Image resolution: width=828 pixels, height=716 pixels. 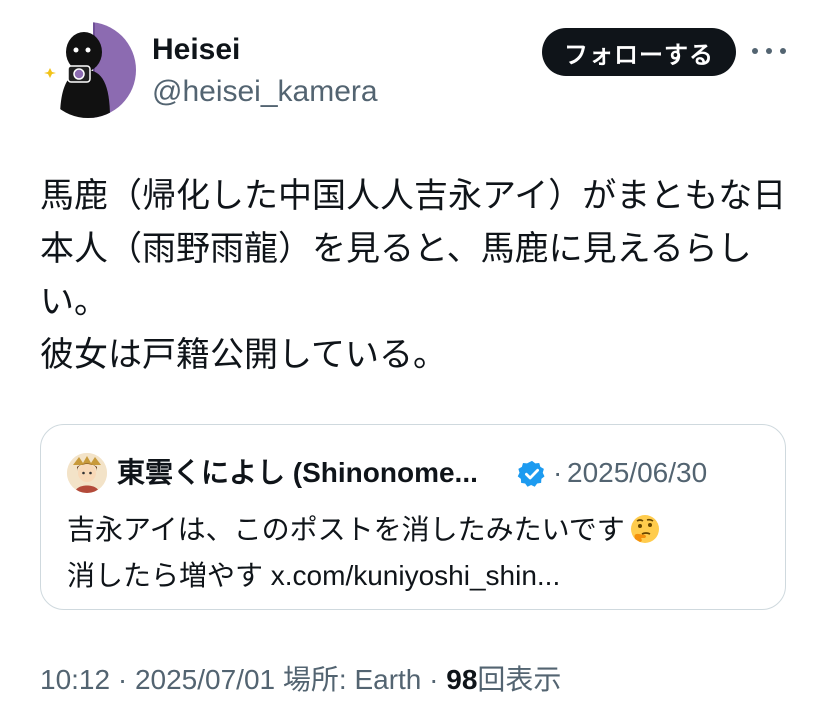 I want to click on views-label: 回表示, so click(x=519, y=679).